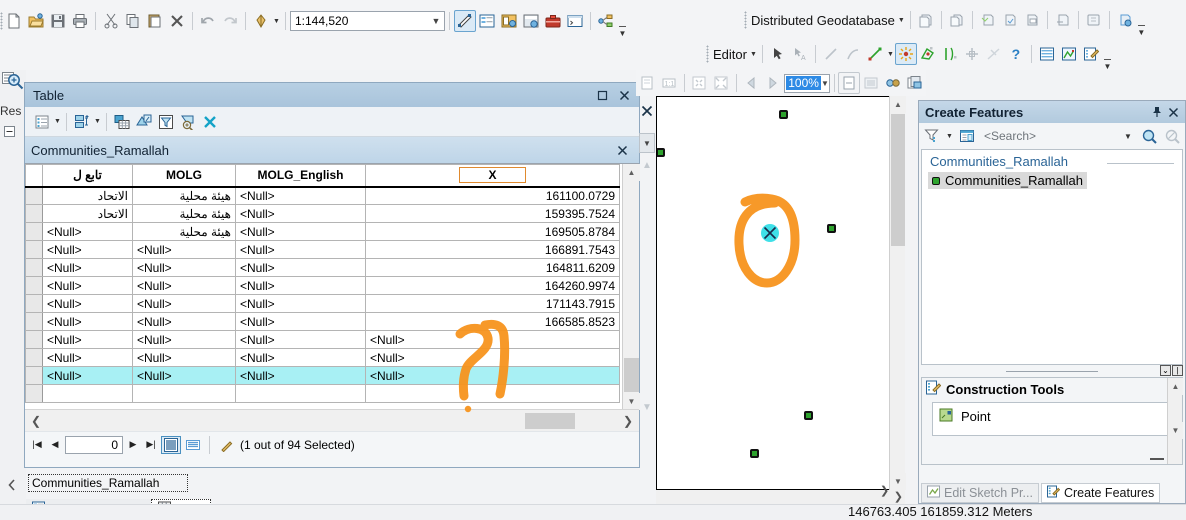 This screenshot has width=1186, height=520. I want to click on python-window-icon, so click(575, 21).